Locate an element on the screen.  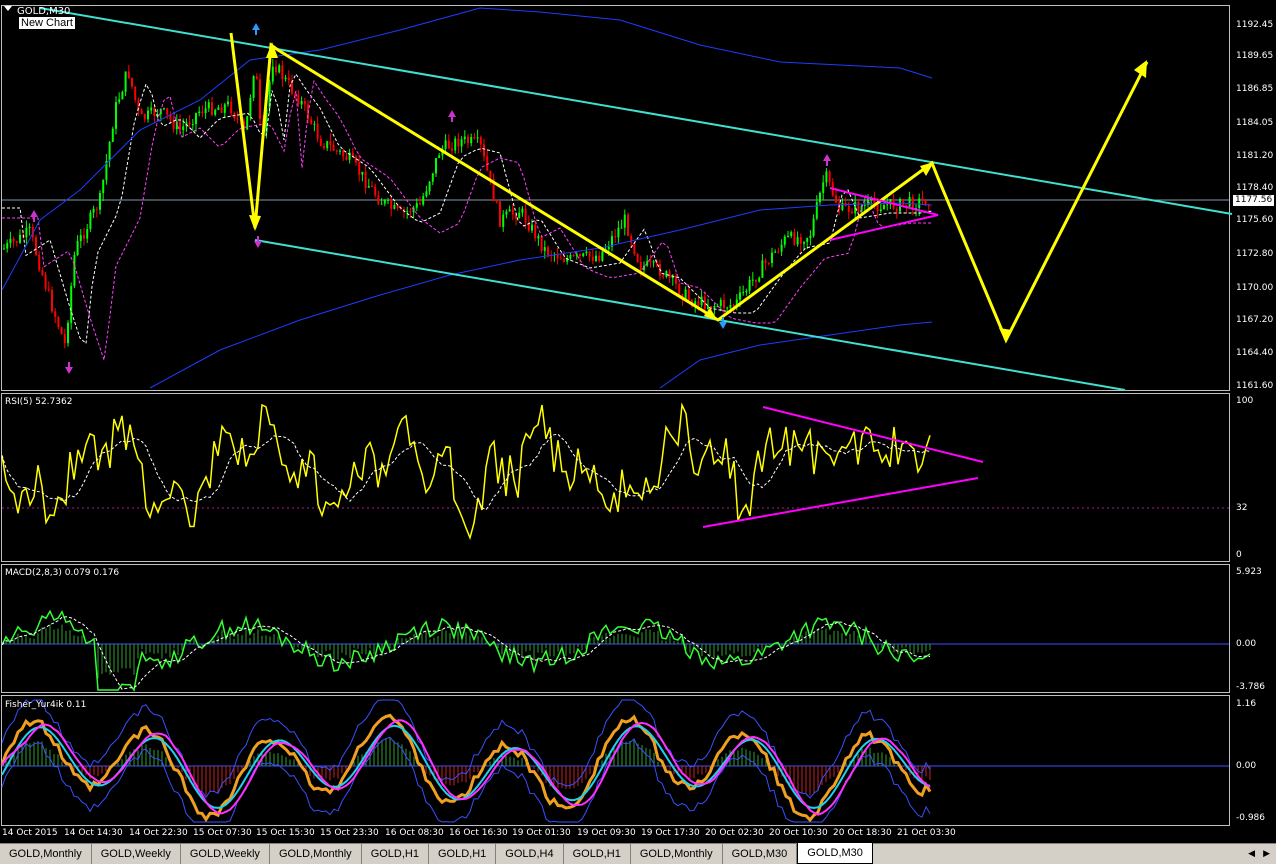
rsi-triangle-lower is located at coordinates (840, 502).